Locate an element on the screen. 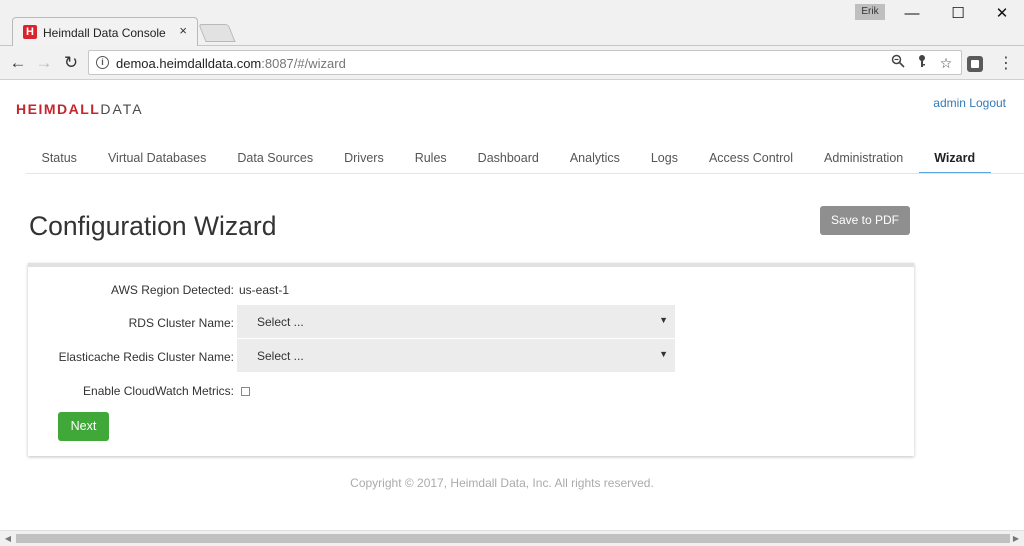  forward-icon: → is located at coordinates (44, 63).